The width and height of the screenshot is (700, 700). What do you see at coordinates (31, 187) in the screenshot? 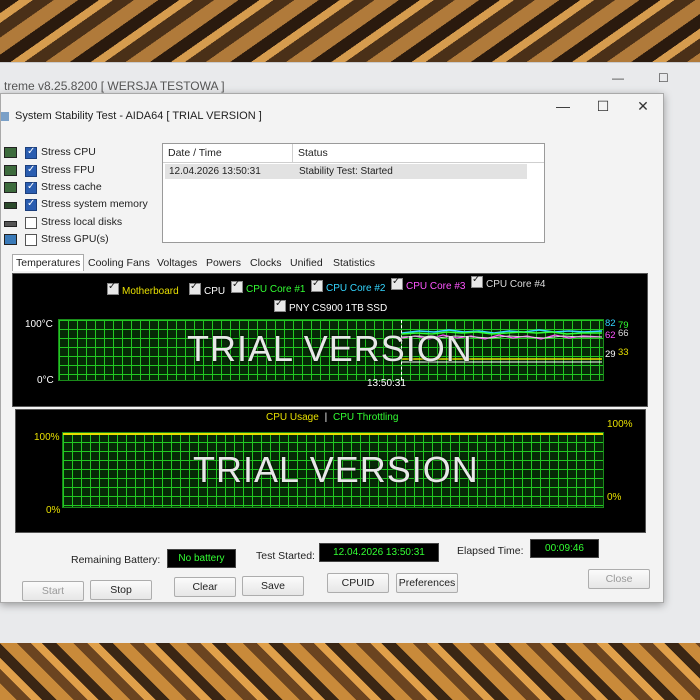
I see `stress-cache-checkbox` at bounding box center [31, 187].